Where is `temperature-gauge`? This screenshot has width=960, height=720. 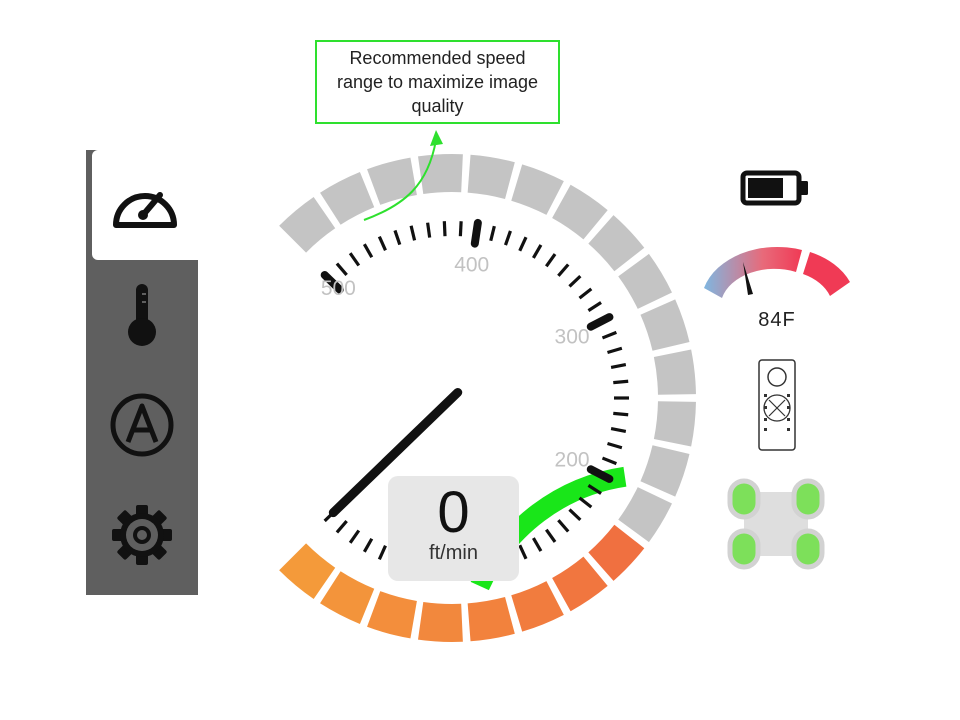
temperature-gauge is located at coordinates (777, 272).